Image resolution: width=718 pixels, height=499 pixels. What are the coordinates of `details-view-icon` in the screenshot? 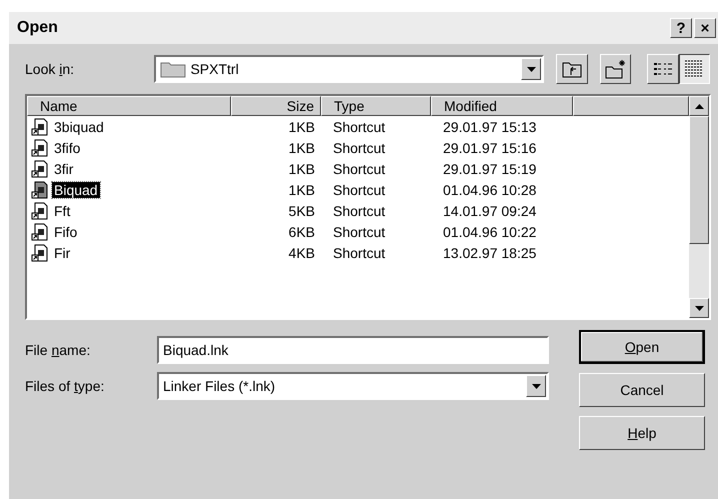 It's located at (694, 69).